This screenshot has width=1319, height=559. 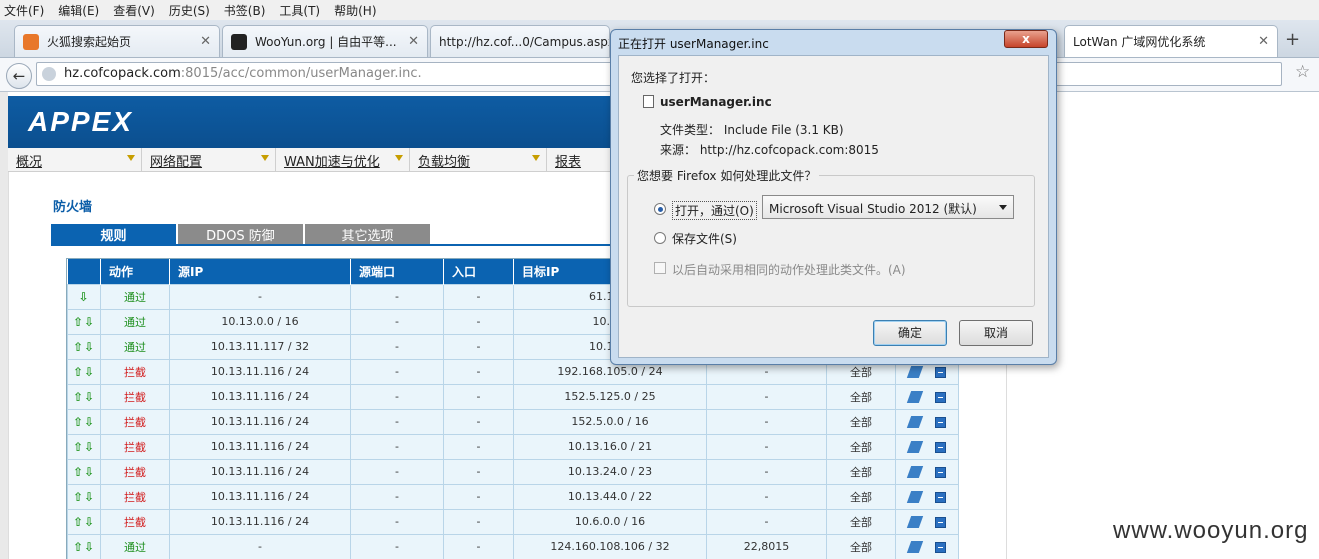 What do you see at coordinates (752, 130) in the screenshot?
I see `dialog-filetype: 文件类型： Include File (3.1 KB)` at bounding box center [752, 130].